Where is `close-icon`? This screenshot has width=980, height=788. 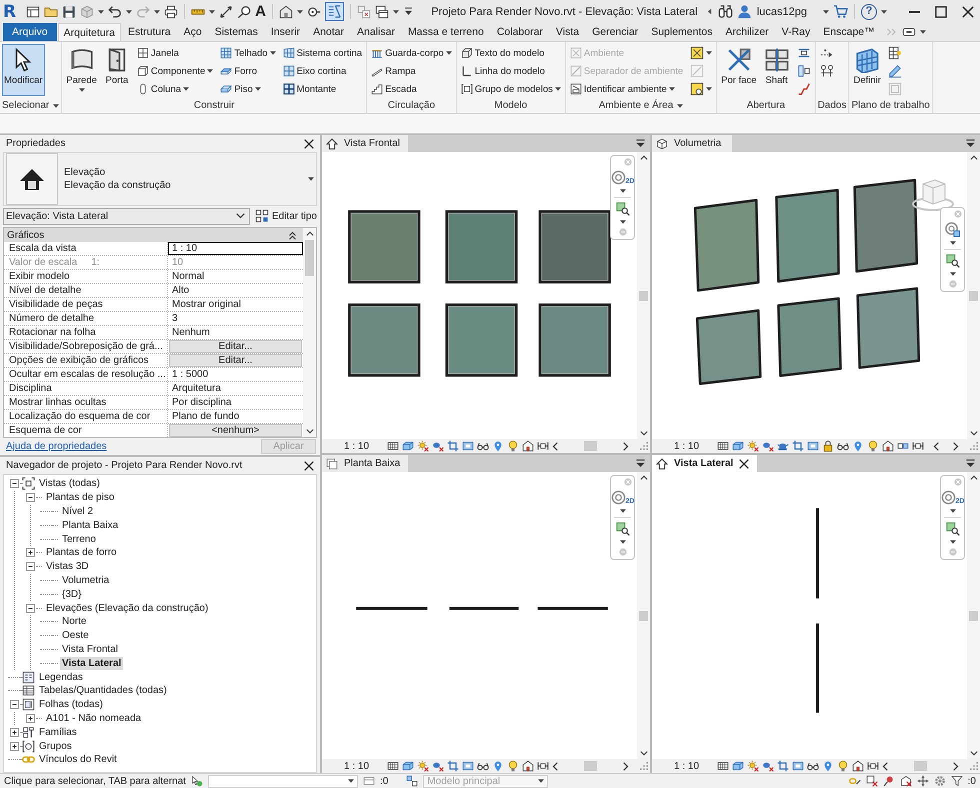 close-icon is located at coordinates (744, 463).